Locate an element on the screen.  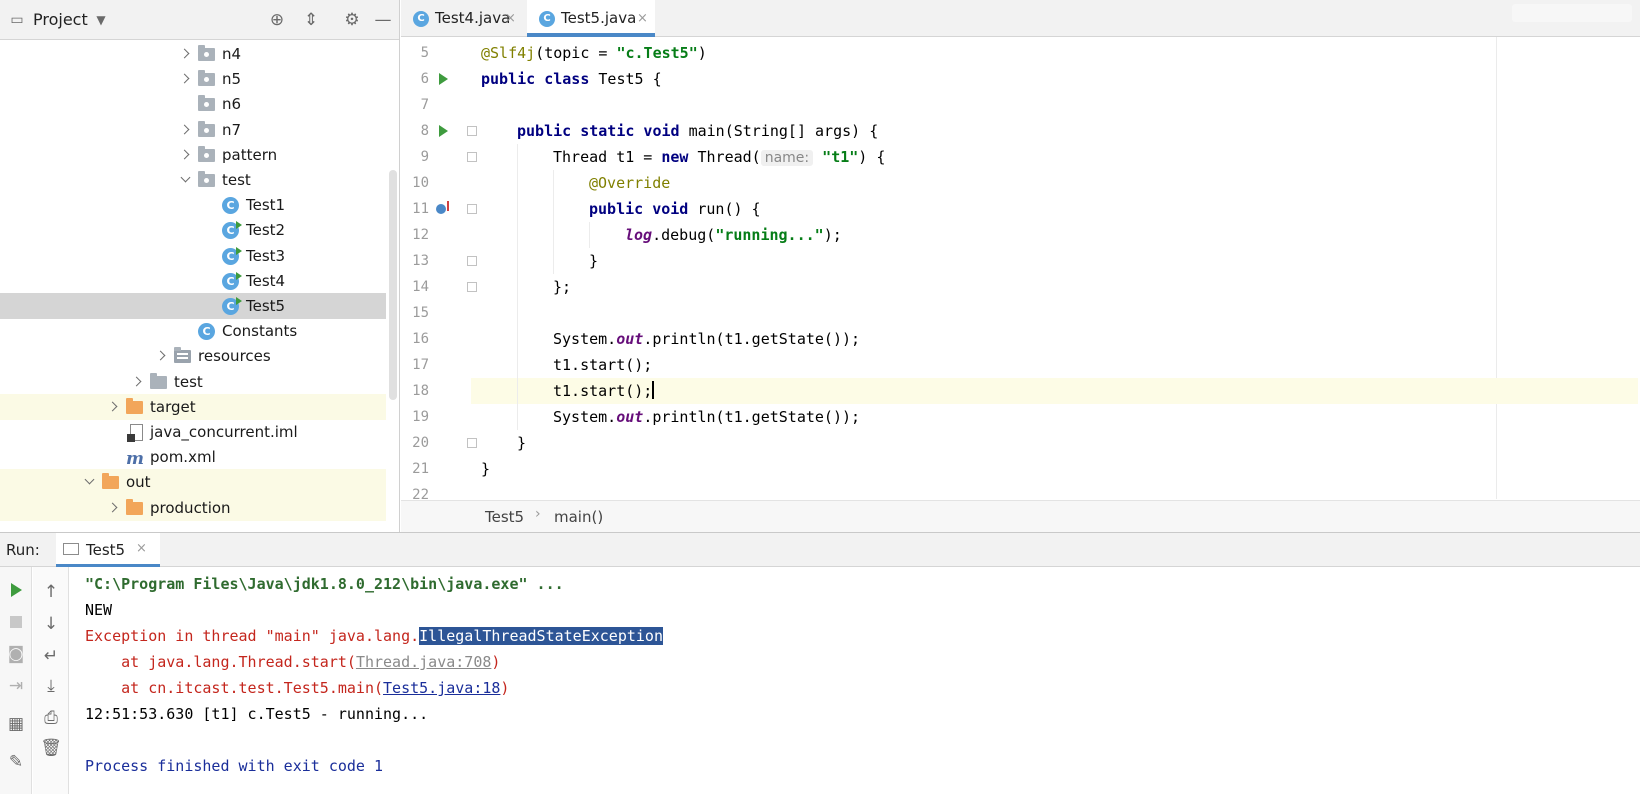
line-number: 13 is located at coordinates (420, 261).